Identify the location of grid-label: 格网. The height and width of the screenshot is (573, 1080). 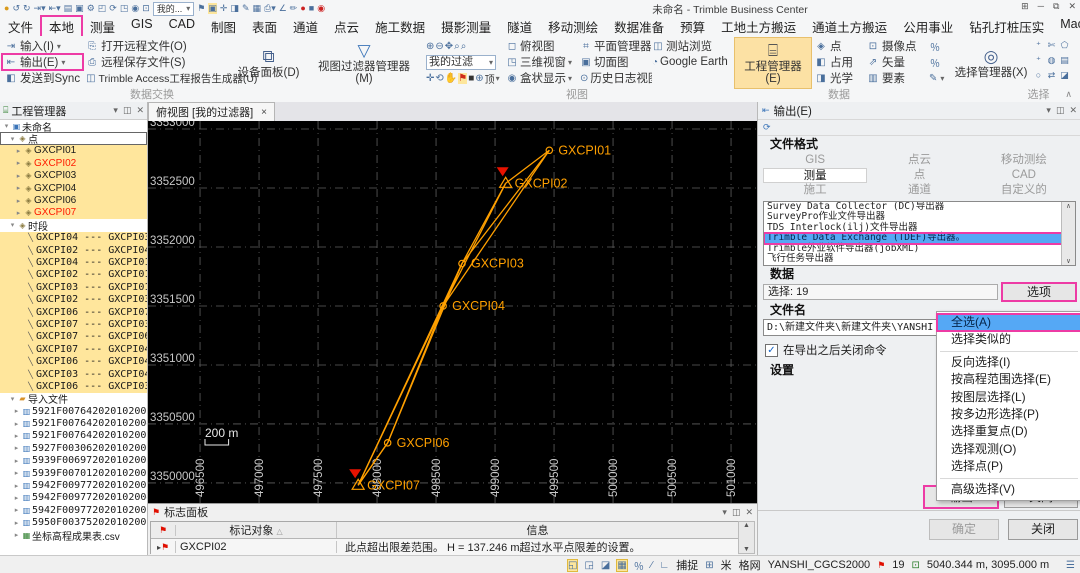
(750, 565).